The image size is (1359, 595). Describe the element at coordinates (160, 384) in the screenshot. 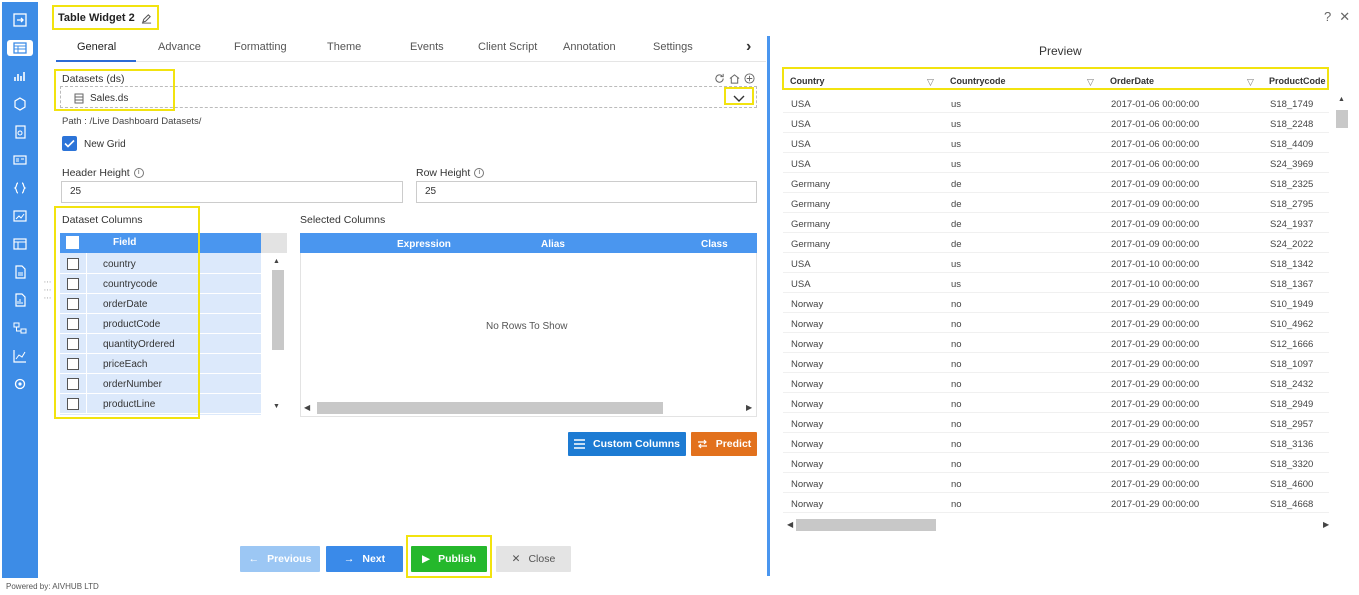

I see `list-item: orderNumber` at that location.